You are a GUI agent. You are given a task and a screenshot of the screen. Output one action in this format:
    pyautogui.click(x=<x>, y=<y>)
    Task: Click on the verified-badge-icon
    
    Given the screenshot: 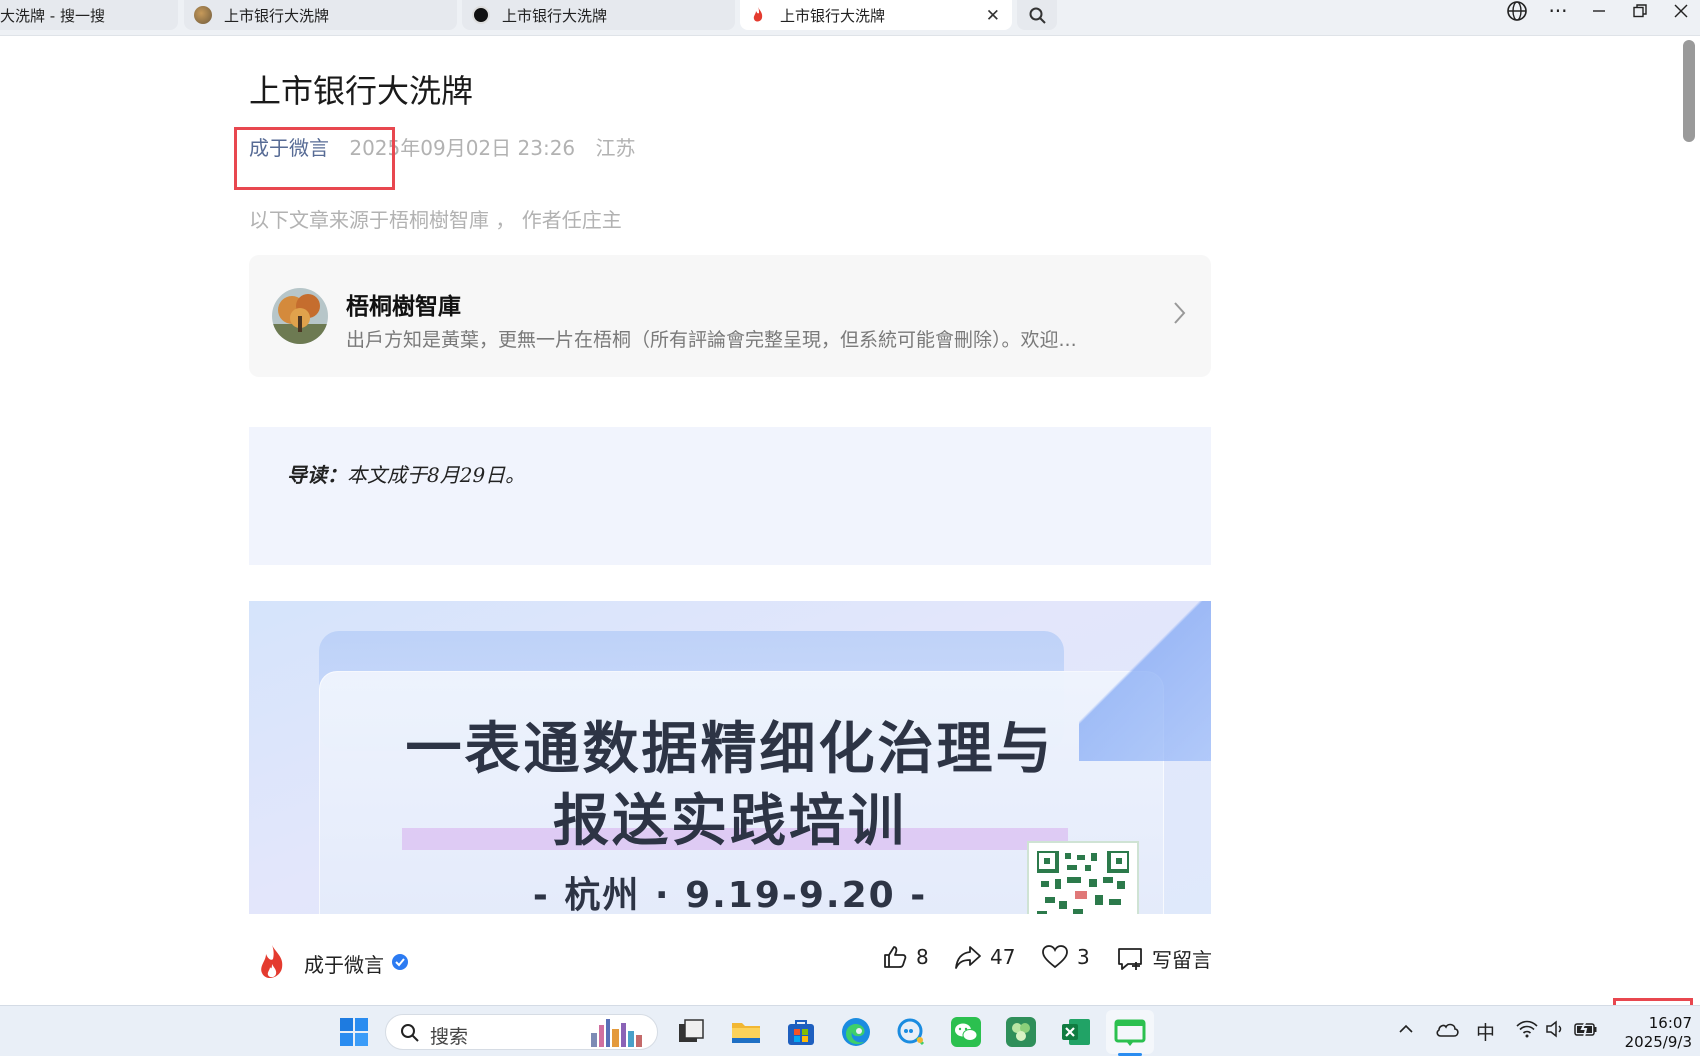 What is the action you would take?
    pyautogui.click(x=400, y=964)
    